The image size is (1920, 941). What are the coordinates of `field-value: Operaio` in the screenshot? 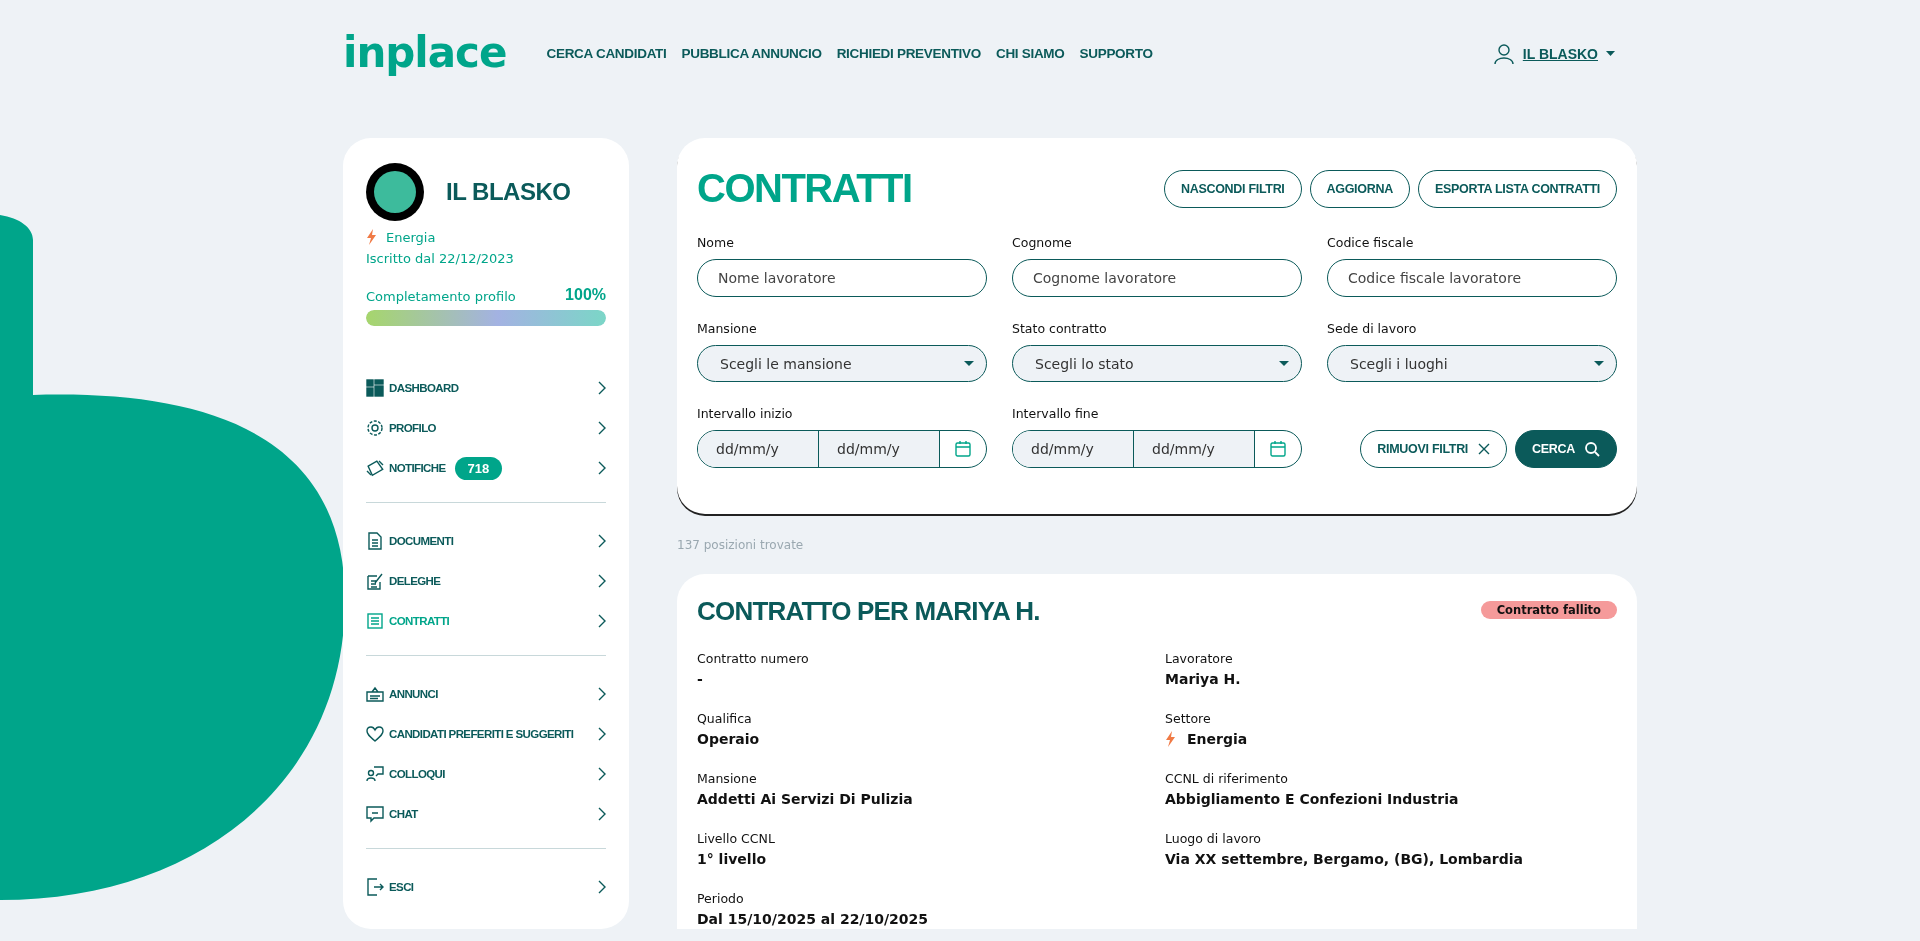 It's located at (729, 739).